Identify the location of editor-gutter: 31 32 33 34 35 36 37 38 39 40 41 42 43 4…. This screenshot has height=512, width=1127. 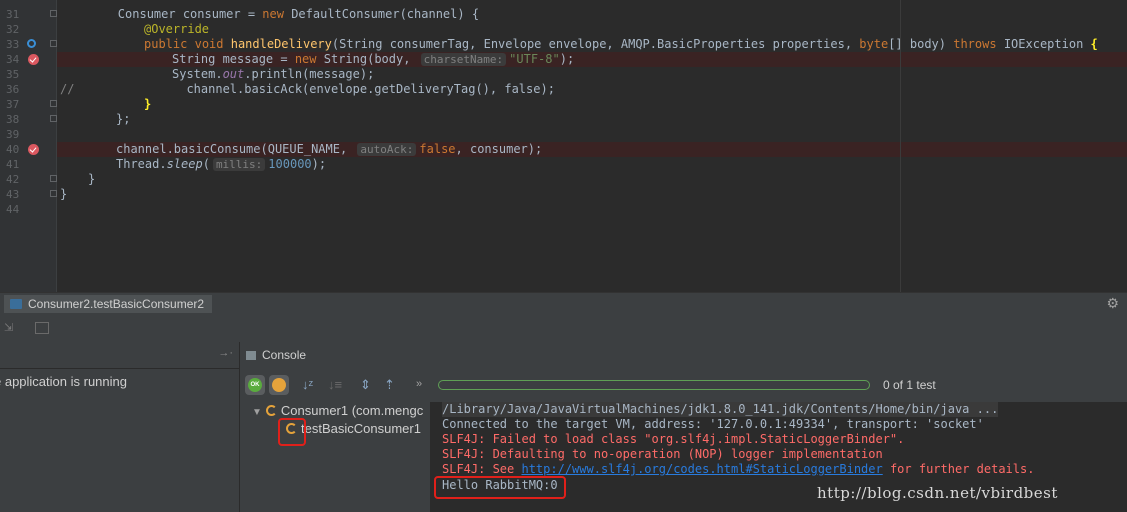
(28, 146).